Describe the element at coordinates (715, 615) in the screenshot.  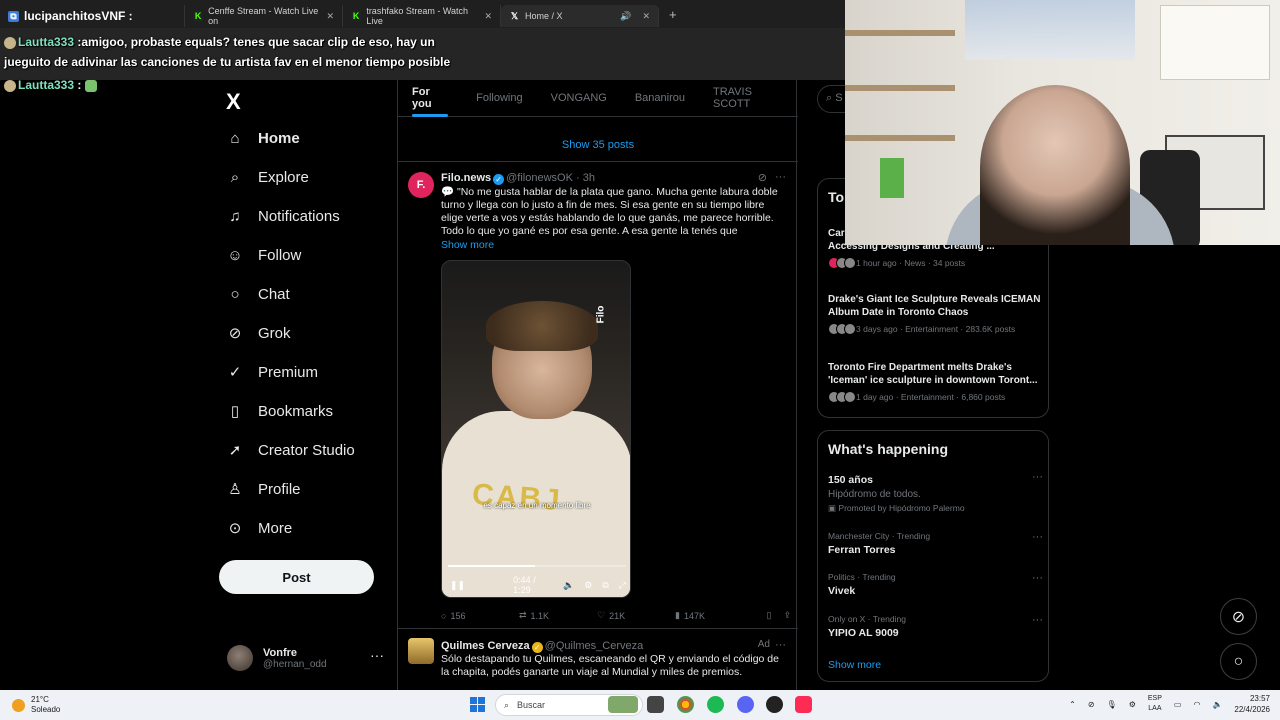
I see `views-button: ▮ 147K` at that location.